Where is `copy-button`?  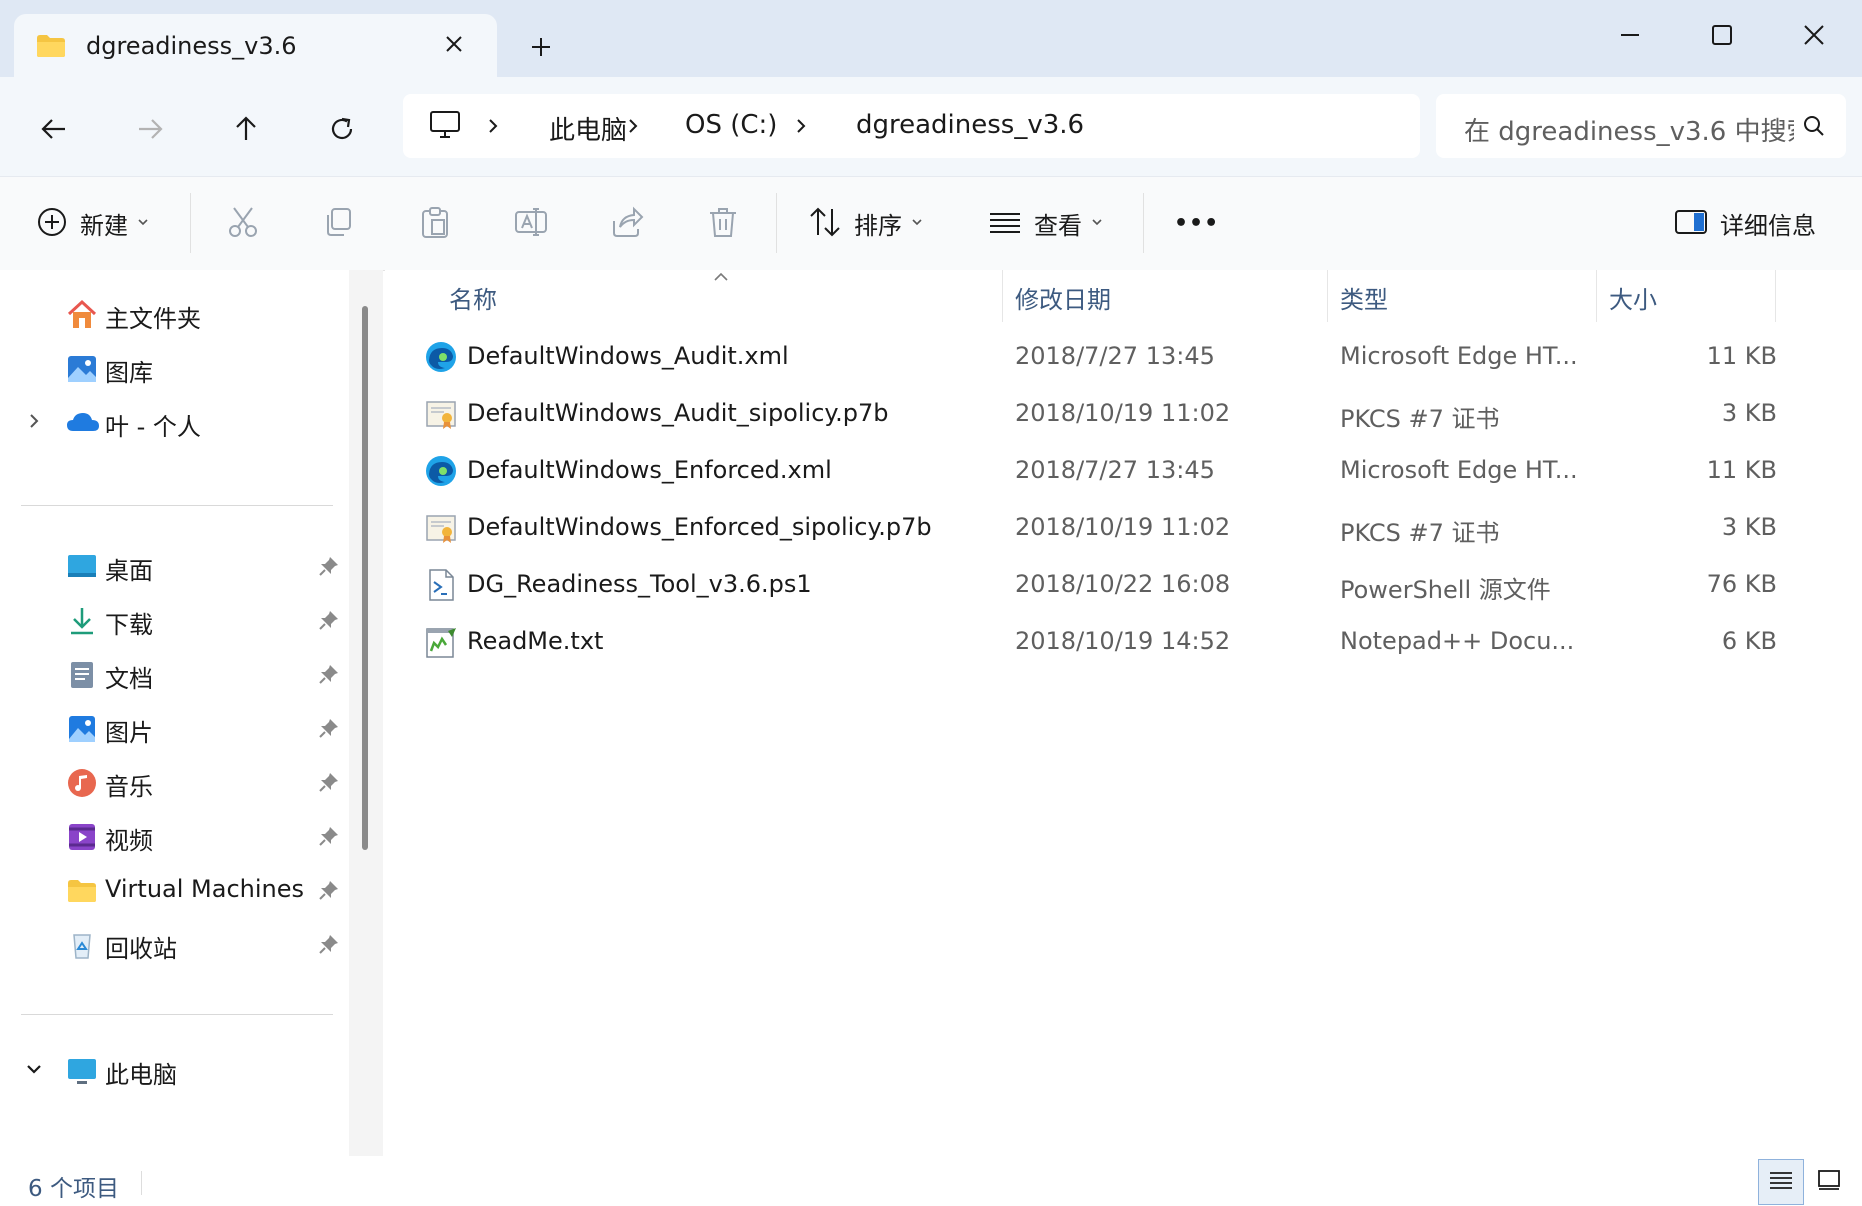 copy-button is located at coordinates (339, 223).